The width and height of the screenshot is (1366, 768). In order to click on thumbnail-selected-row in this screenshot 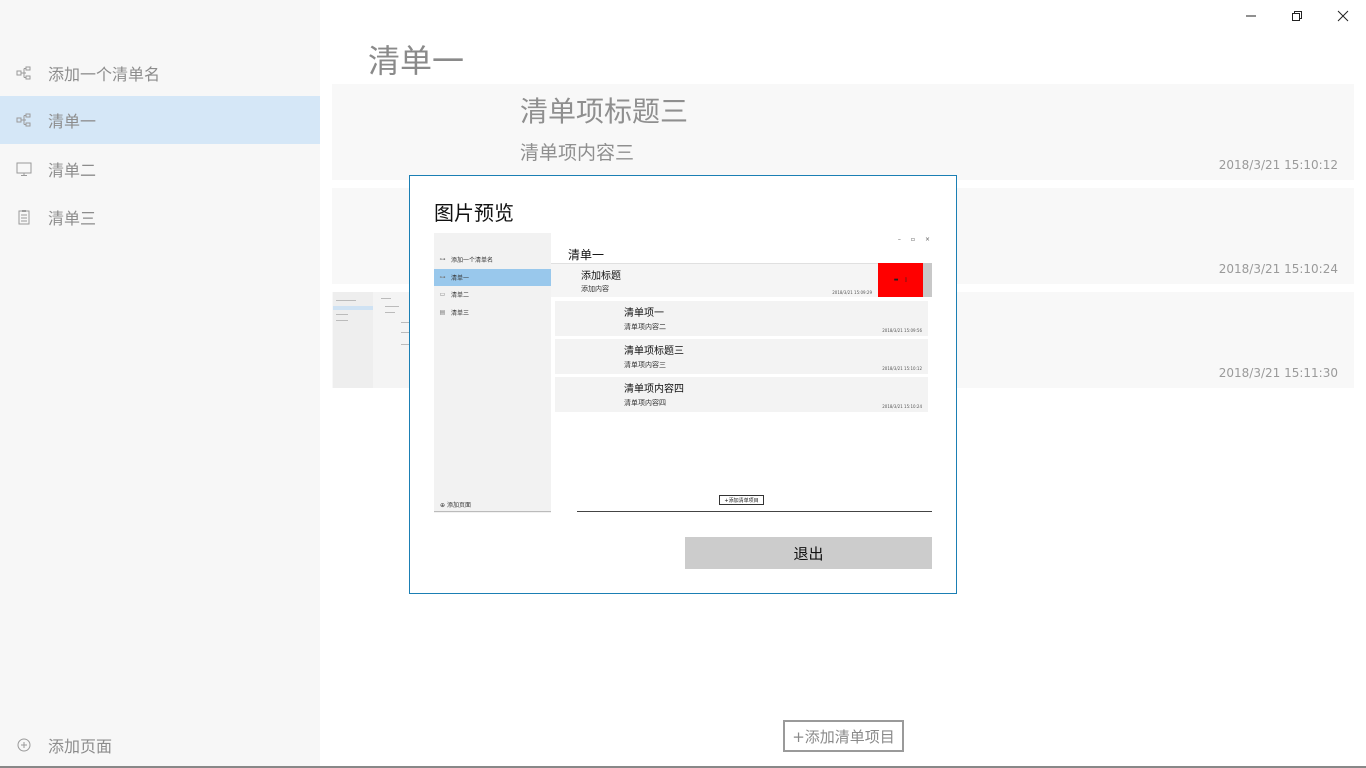, I will do `click(353, 308)`.